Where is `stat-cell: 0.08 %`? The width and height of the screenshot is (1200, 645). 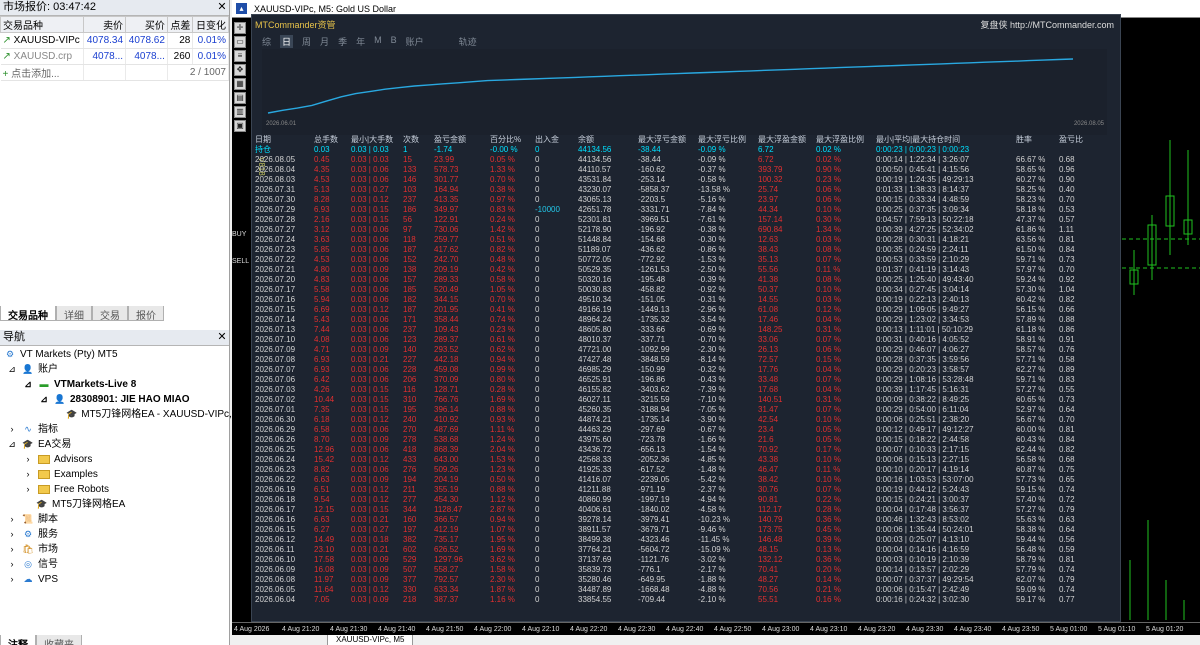 stat-cell: 0.08 % is located at coordinates (828, 249).